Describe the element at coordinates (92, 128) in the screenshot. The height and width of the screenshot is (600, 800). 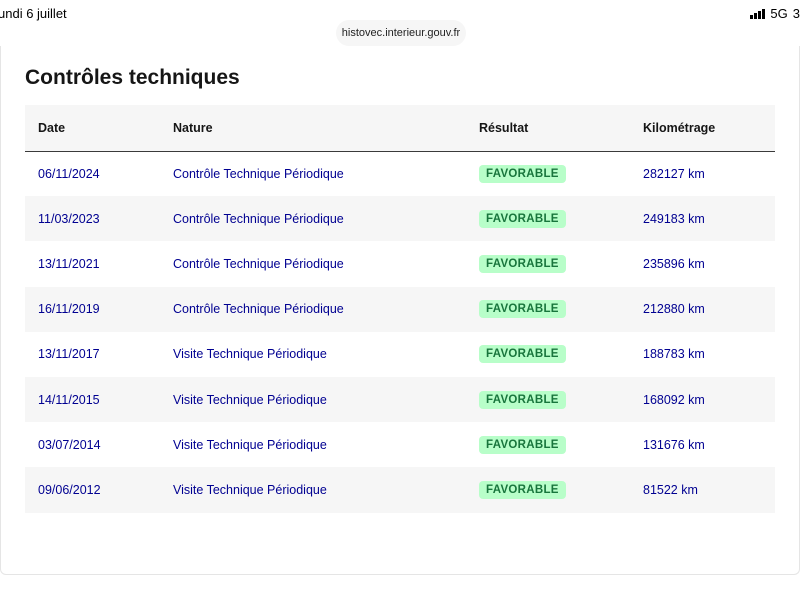
I see `header-date: Date` at that location.